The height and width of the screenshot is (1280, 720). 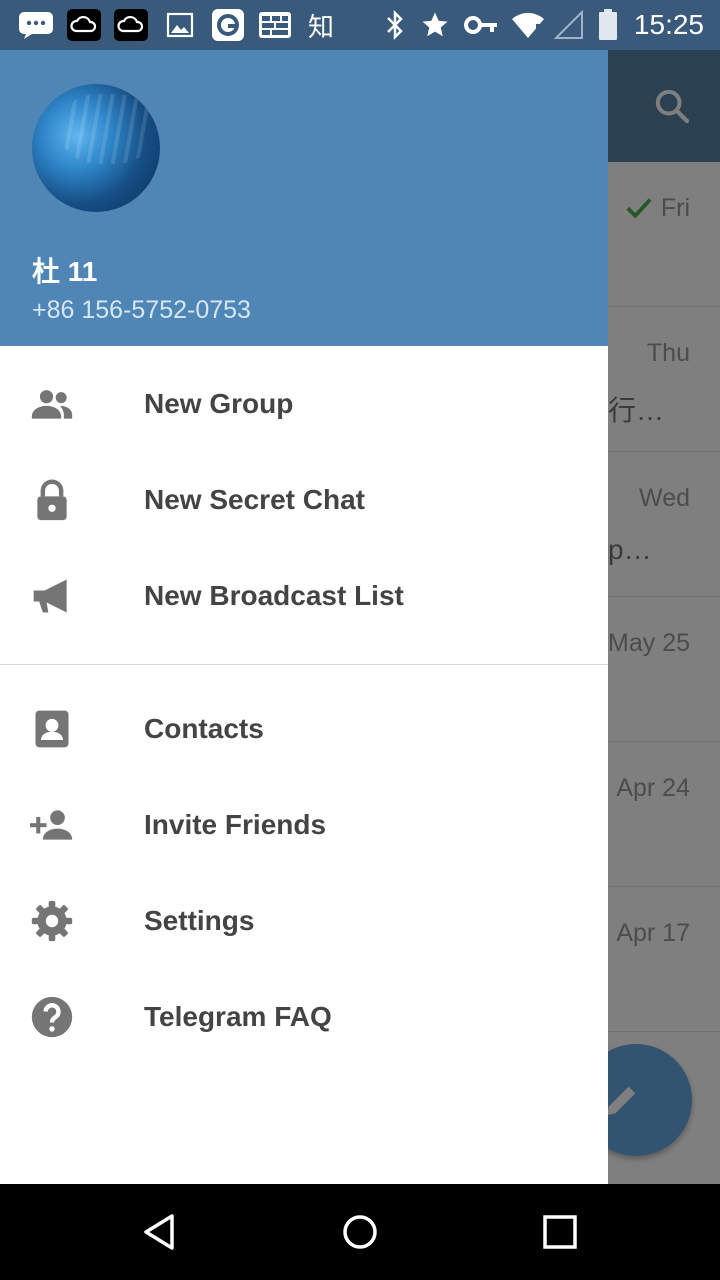 I want to click on gear-icon, so click(x=52, y=921).